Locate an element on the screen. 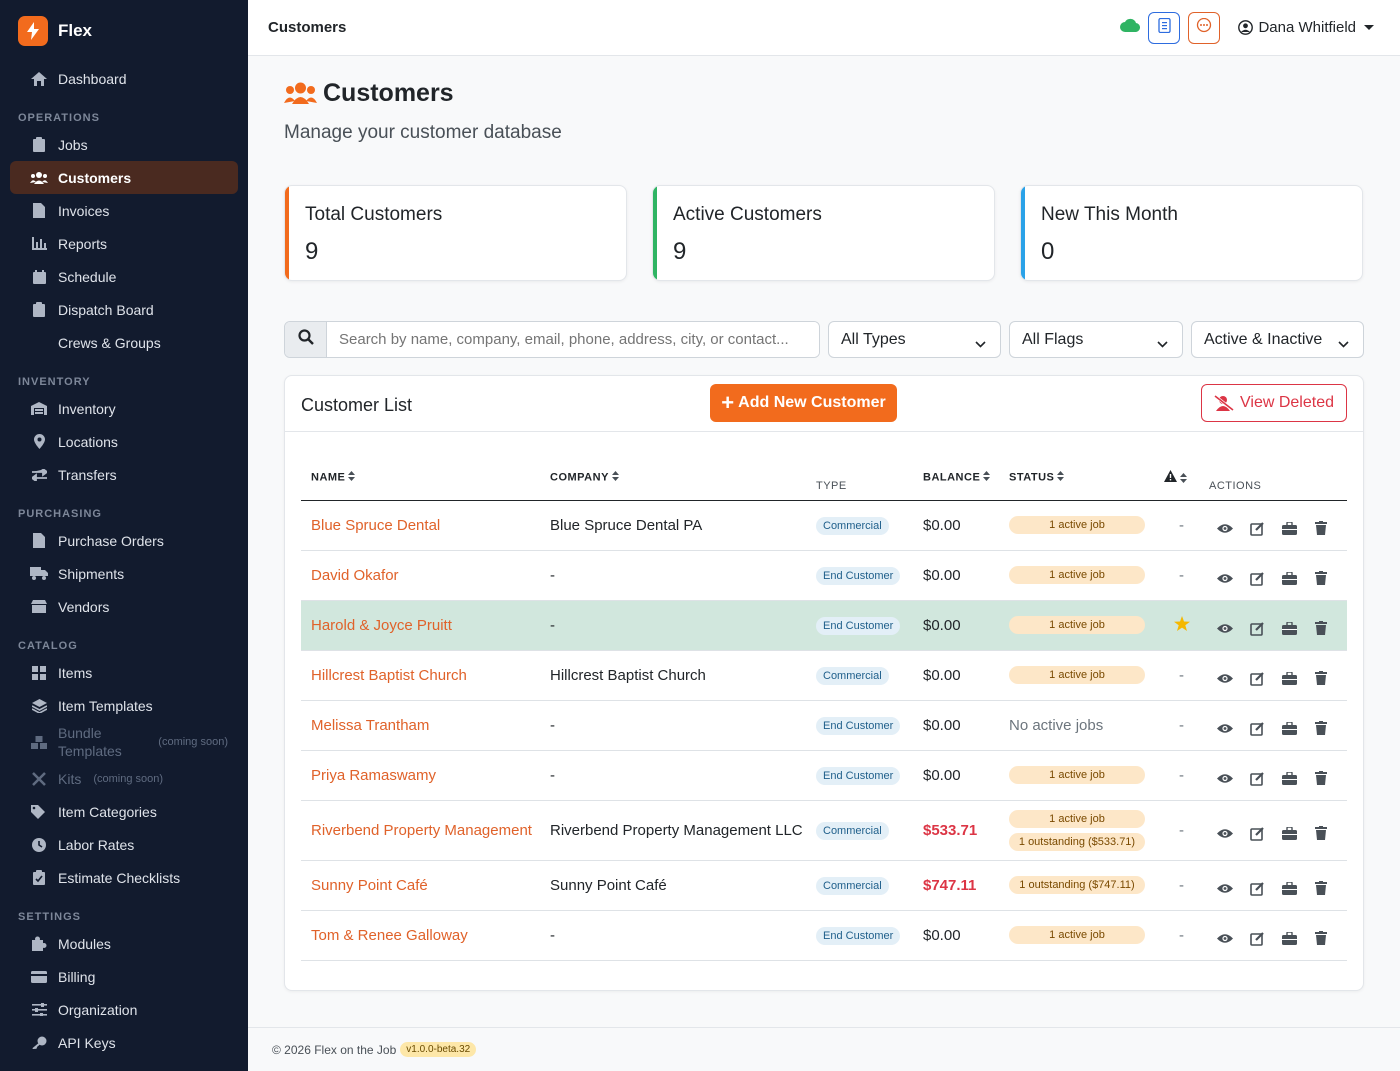 The image size is (1400, 1071). search-input is located at coordinates (573, 339).